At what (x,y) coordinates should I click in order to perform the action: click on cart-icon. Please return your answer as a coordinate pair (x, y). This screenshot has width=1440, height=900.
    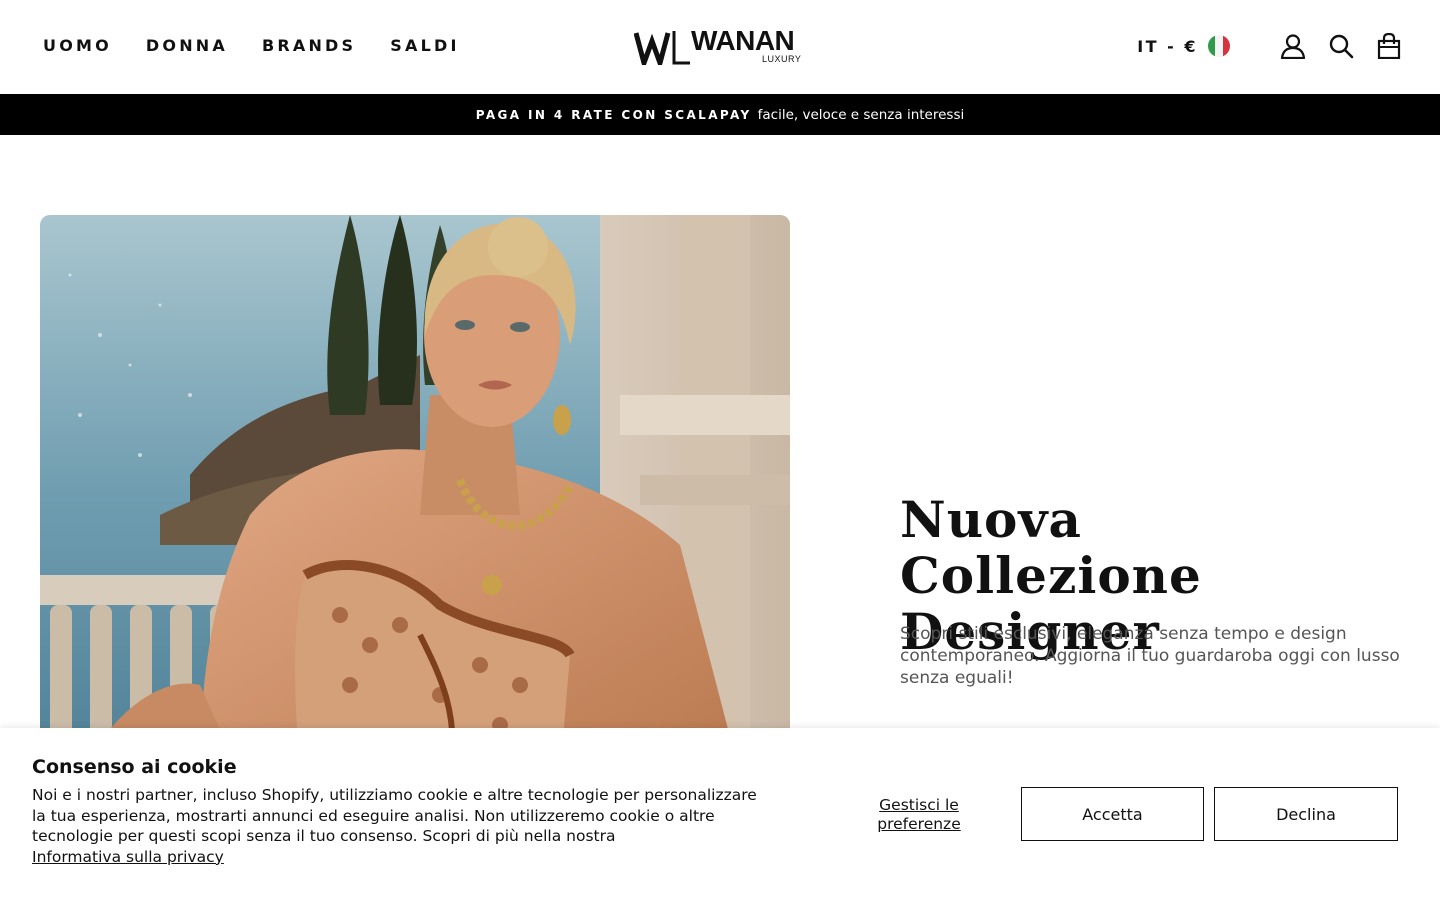
    Looking at the image, I should click on (1389, 46).